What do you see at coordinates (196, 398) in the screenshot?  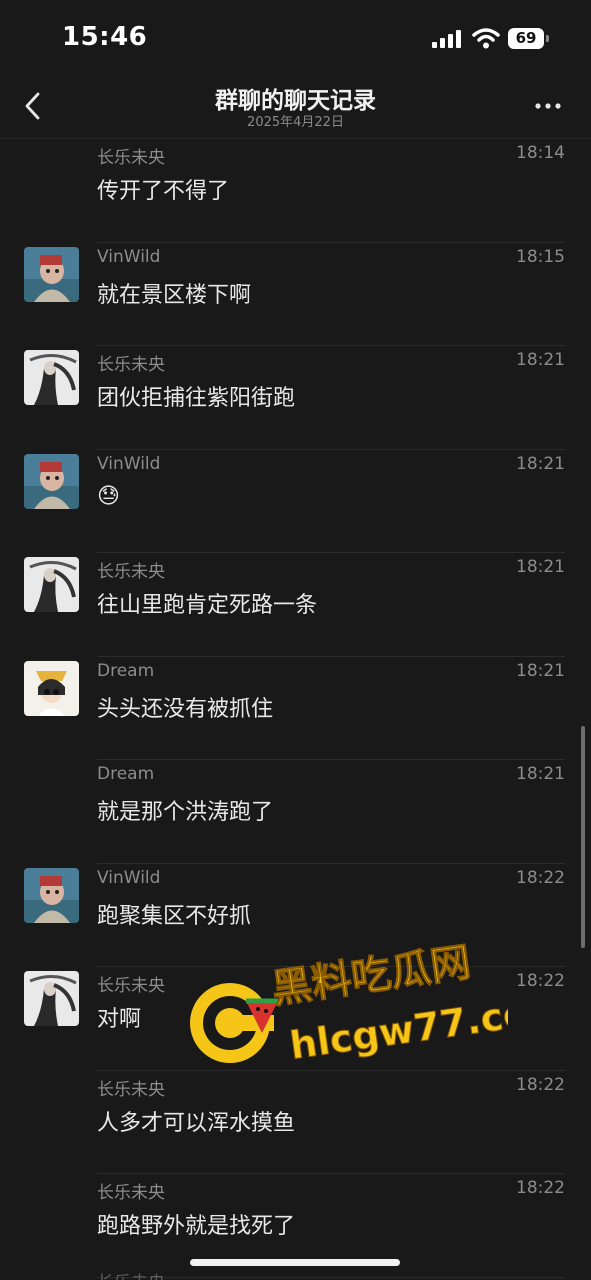 I see `message-text: 团伙拒捕往紫阳街跑` at bounding box center [196, 398].